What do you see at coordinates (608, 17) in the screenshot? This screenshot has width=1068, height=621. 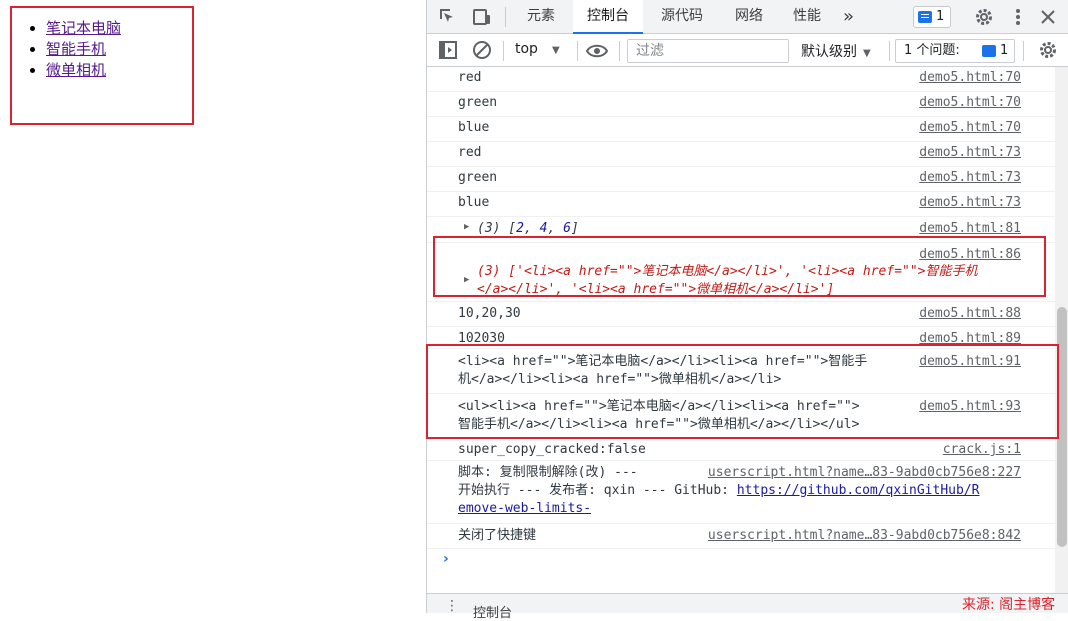 I see `tab-console: 控制台` at bounding box center [608, 17].